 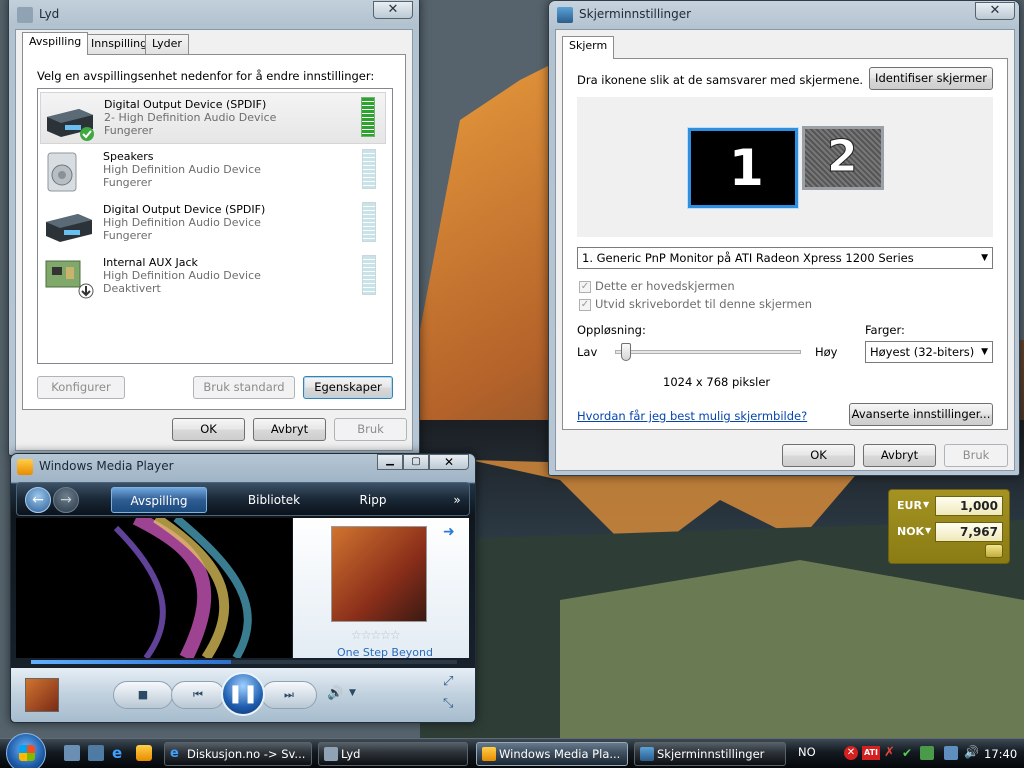 I want to click on extend-desktop-checkbox: ✓, so click(x=585, y=305).